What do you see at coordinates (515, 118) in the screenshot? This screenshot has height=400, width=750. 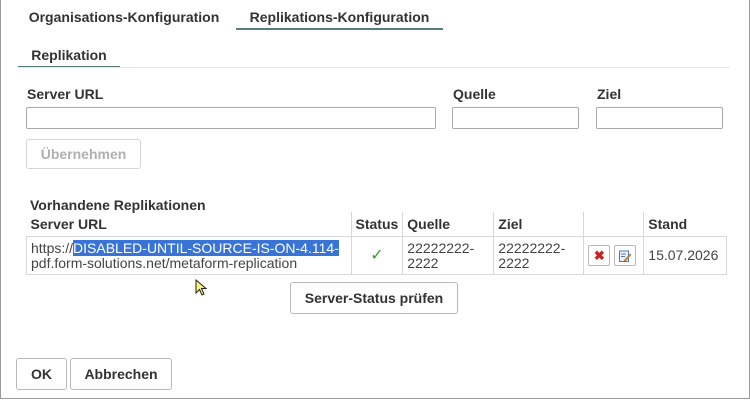 I see `source-input` at bounding box center [515, 118].